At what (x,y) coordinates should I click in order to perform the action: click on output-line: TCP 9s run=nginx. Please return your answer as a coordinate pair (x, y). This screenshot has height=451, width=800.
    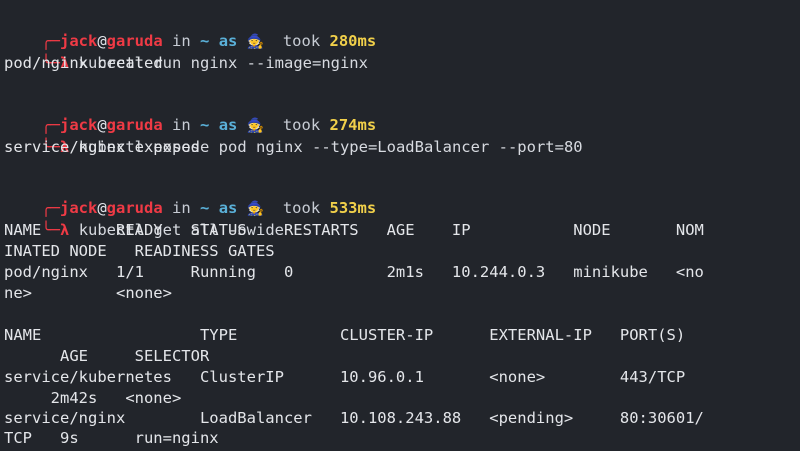
    Looking at the image, I should click on (111, 438).